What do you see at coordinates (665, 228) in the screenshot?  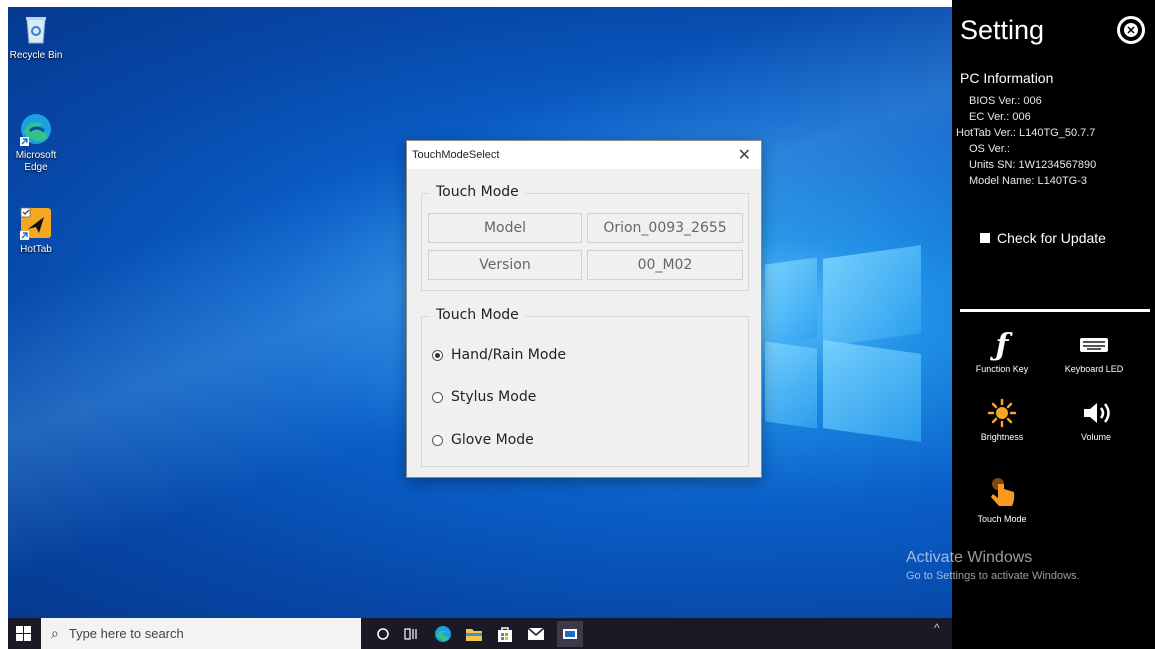 I see `model-value: Orion_0093_2655` at bounding box center [665, 228].